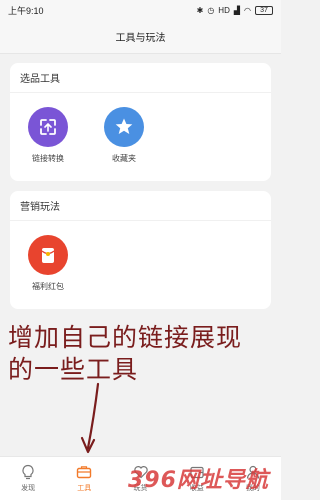 The image size is (320, 500). I want to click on tool-red-envelope: 福利红包, so click(48, 263).